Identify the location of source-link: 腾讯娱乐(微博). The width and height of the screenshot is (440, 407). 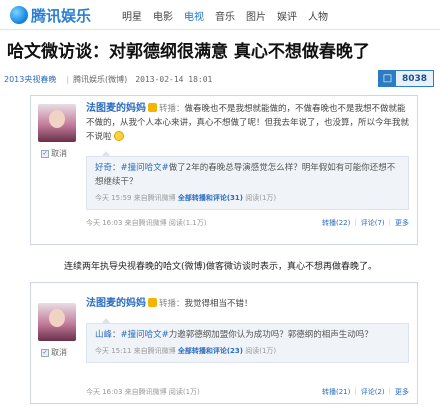
(100, 79).